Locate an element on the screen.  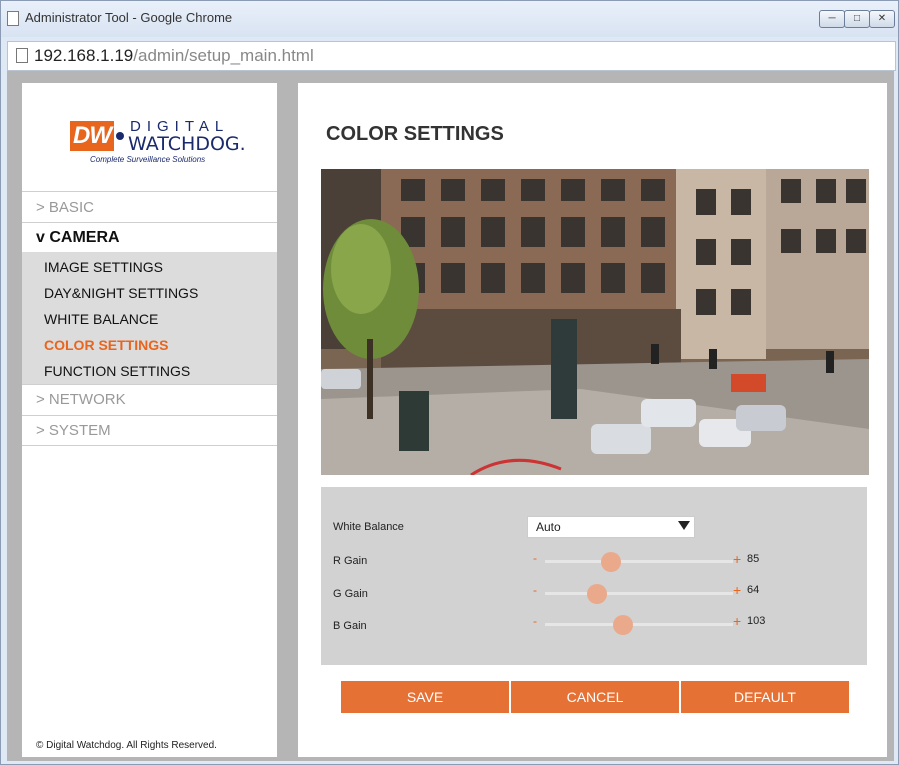
r-gain-plus: + is located at coordinates (737, 559).